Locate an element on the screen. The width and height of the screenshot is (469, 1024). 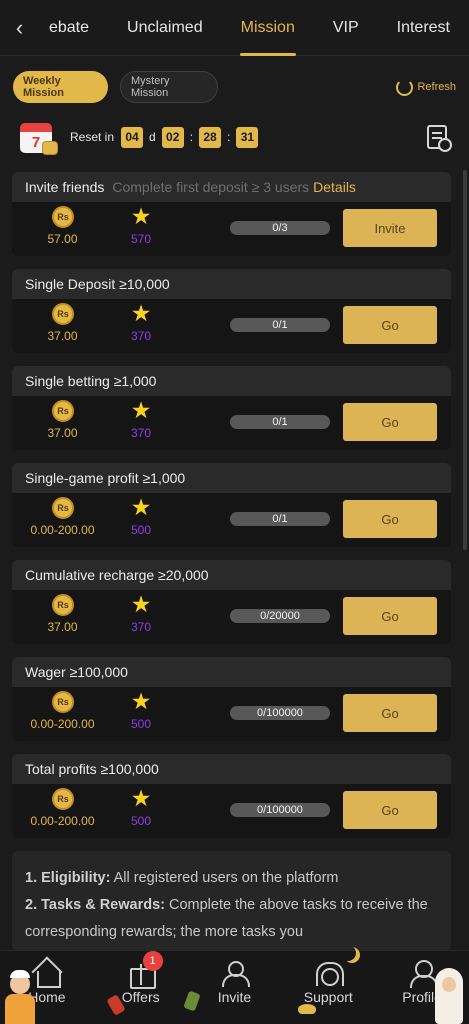
coins-icon is located at coordinates (50, 148).